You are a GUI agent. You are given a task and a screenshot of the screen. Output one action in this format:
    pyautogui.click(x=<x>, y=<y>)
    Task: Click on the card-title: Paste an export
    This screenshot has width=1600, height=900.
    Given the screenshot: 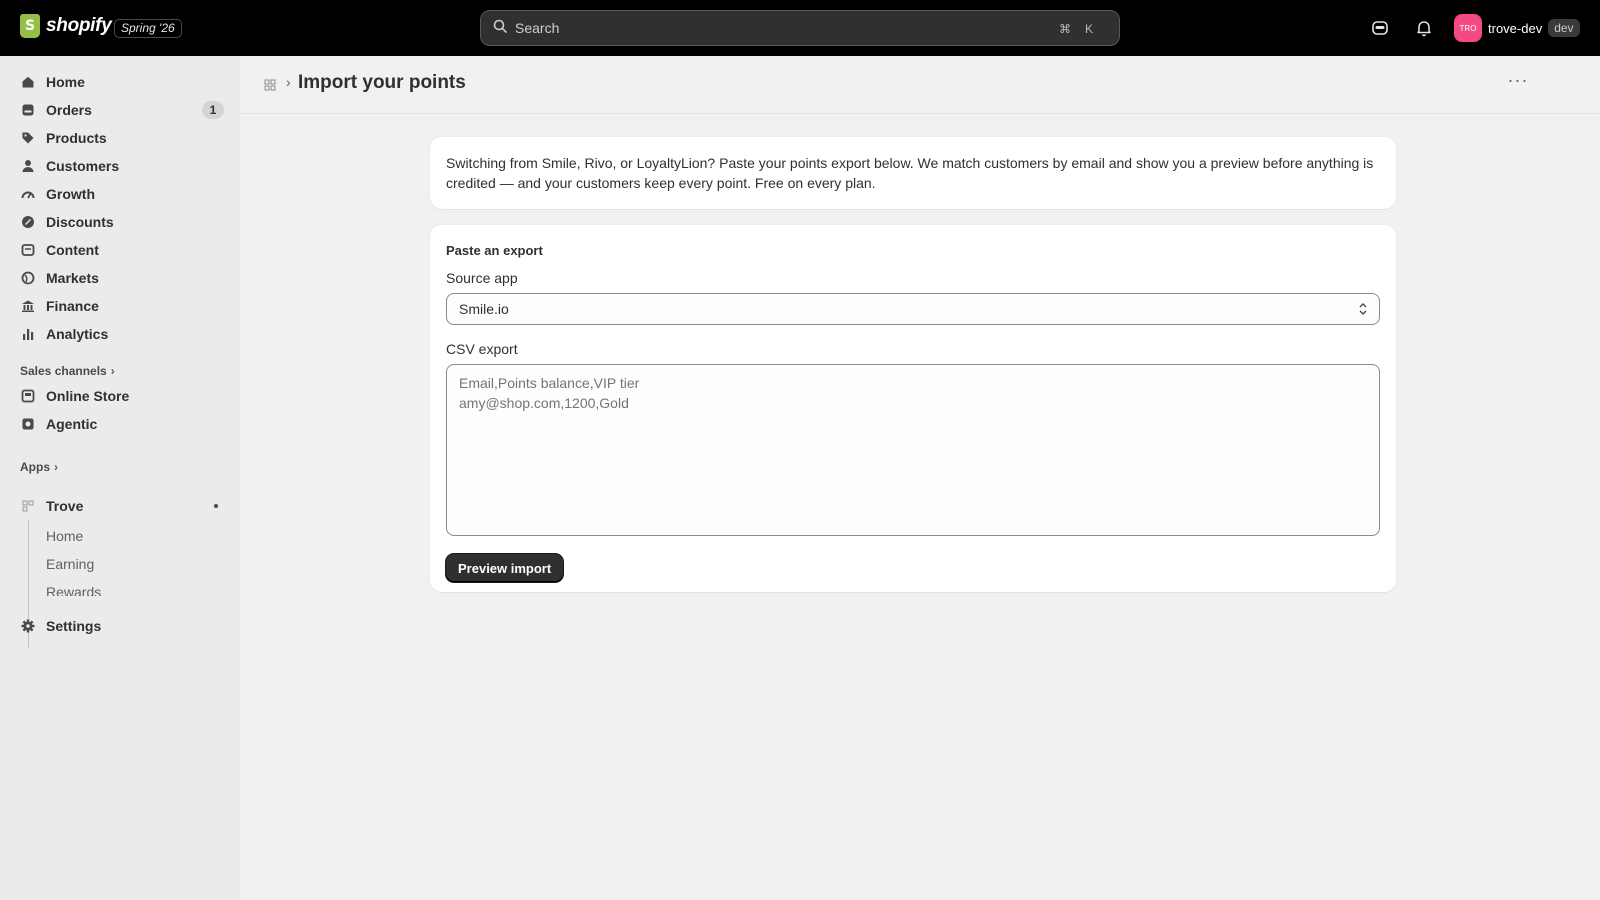 What is the action you would take?
    pyautogui.click(x=494, y=250)
    